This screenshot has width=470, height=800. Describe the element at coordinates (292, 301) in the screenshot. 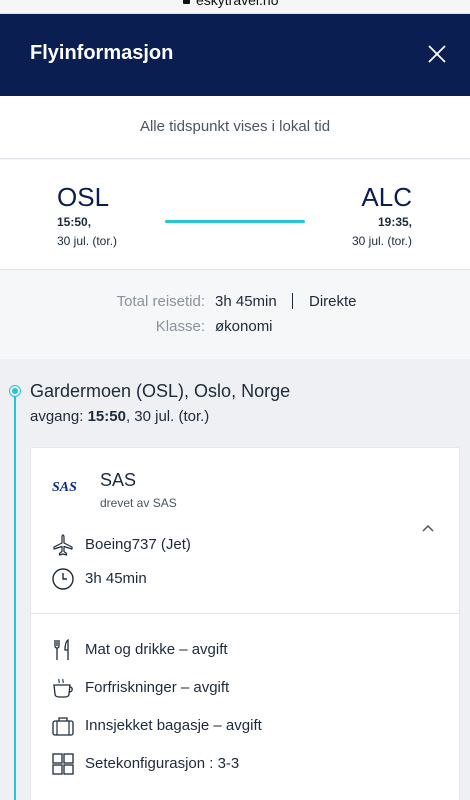

I see `summary-separator` at that location.